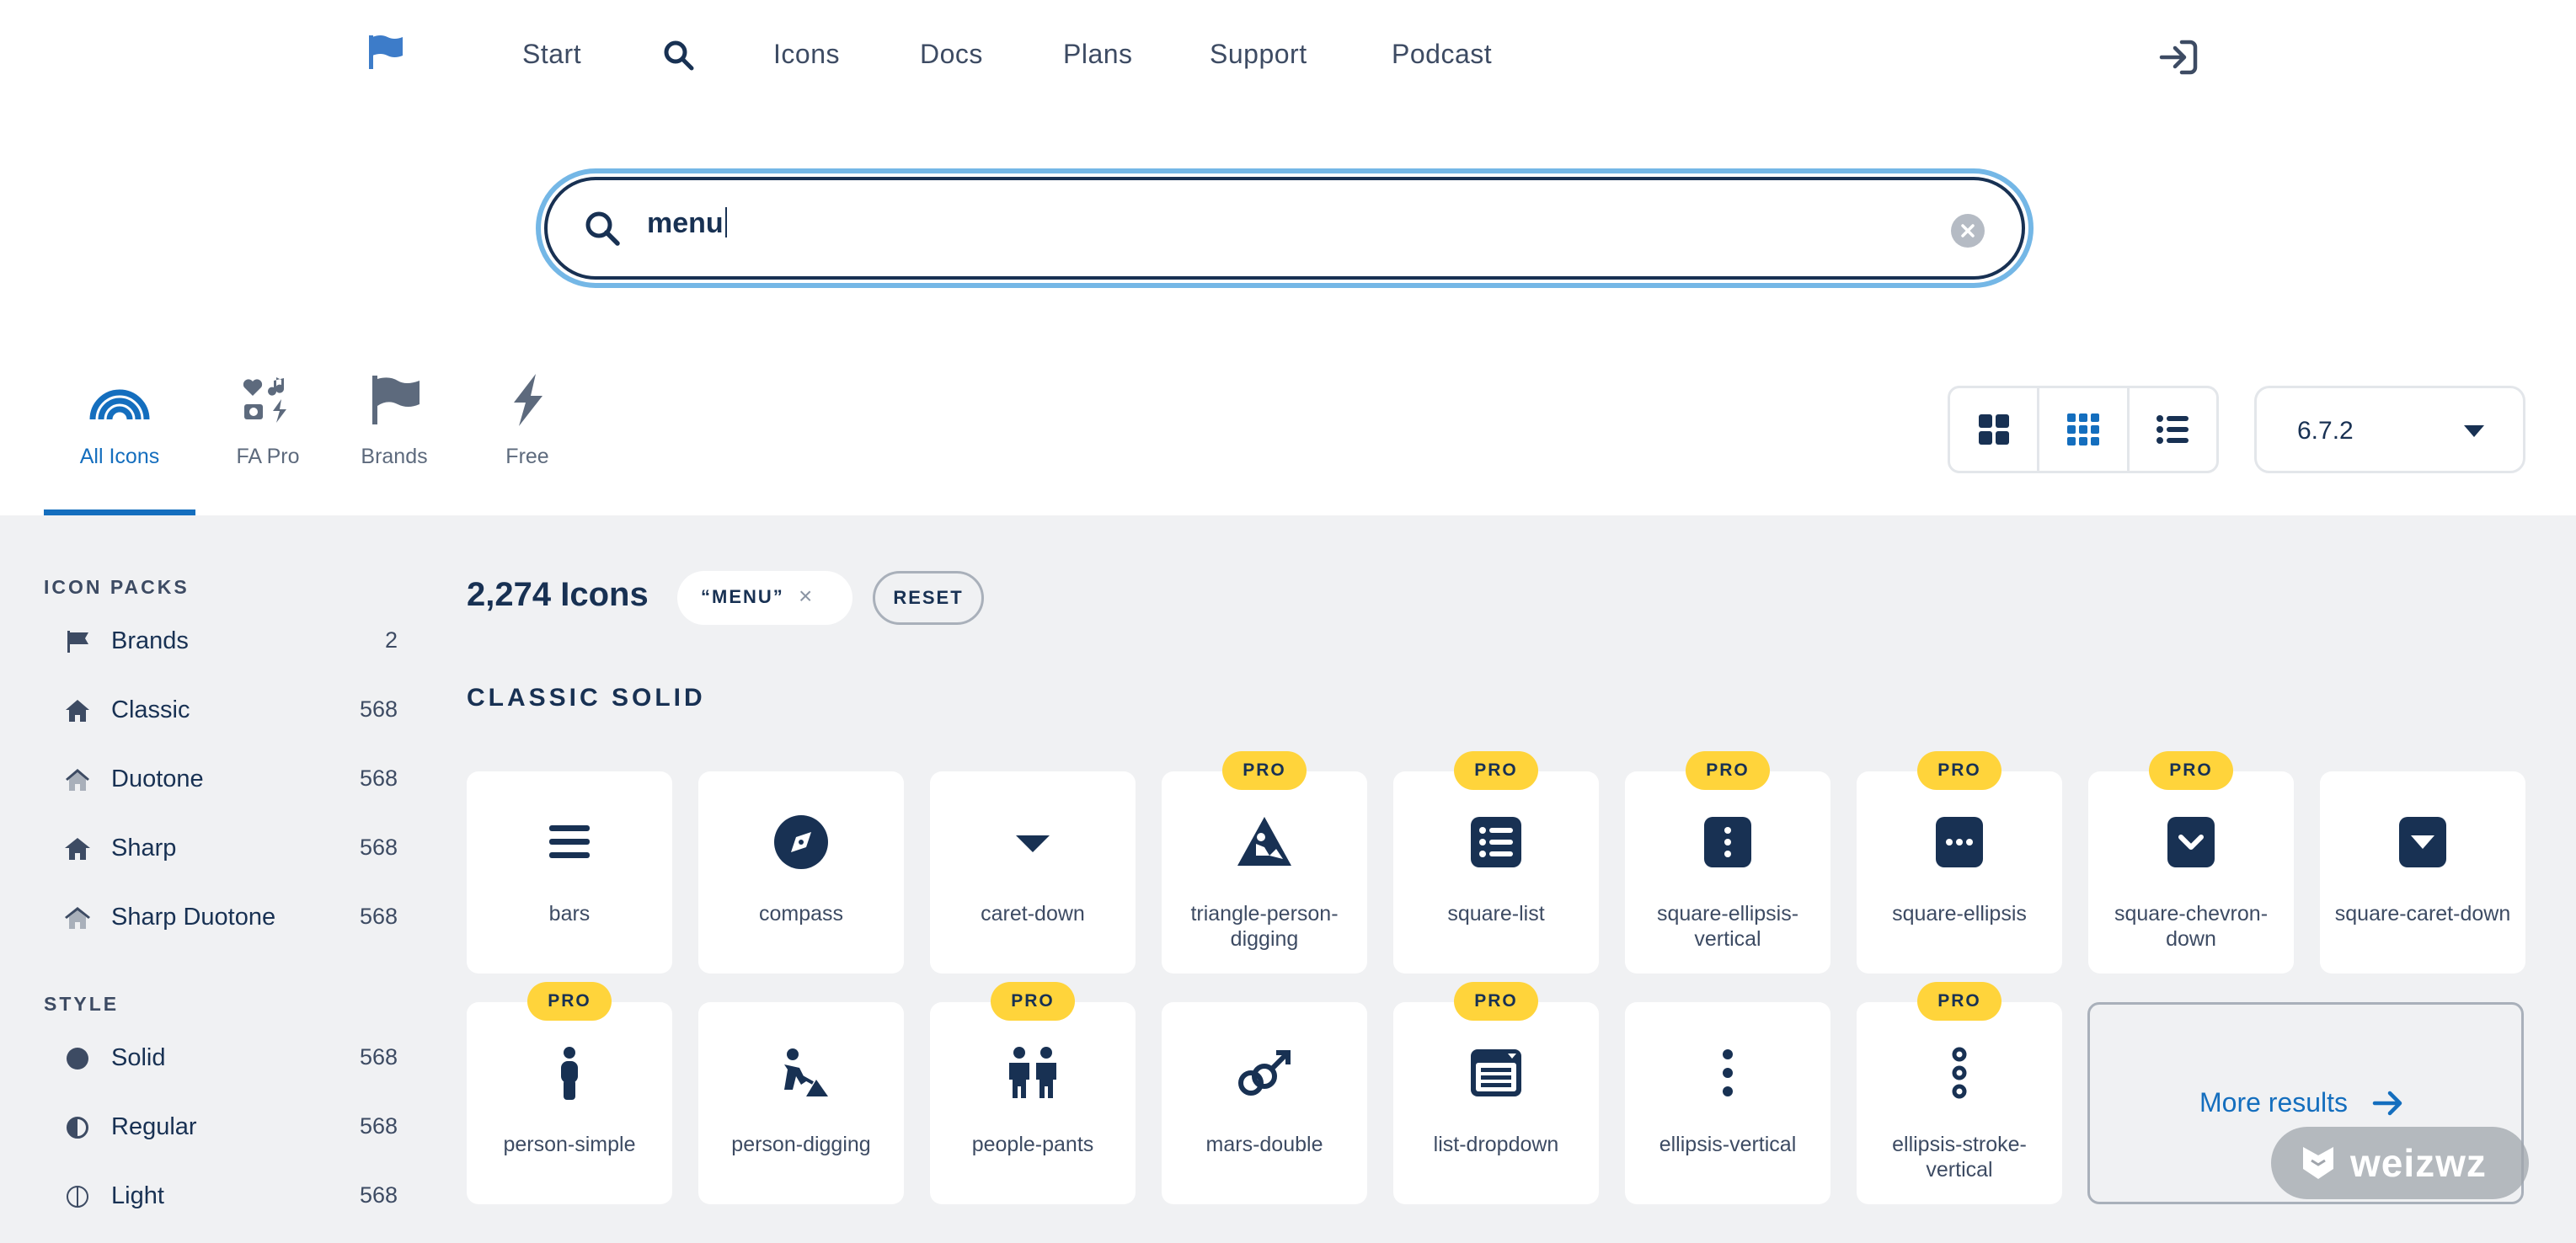 Image resolution: width=2576 pixels, height=1243 pixels. Describe the element at coordinates (951, 54) in the screenshot. I see `nav-docs-link: Docs` at that location.